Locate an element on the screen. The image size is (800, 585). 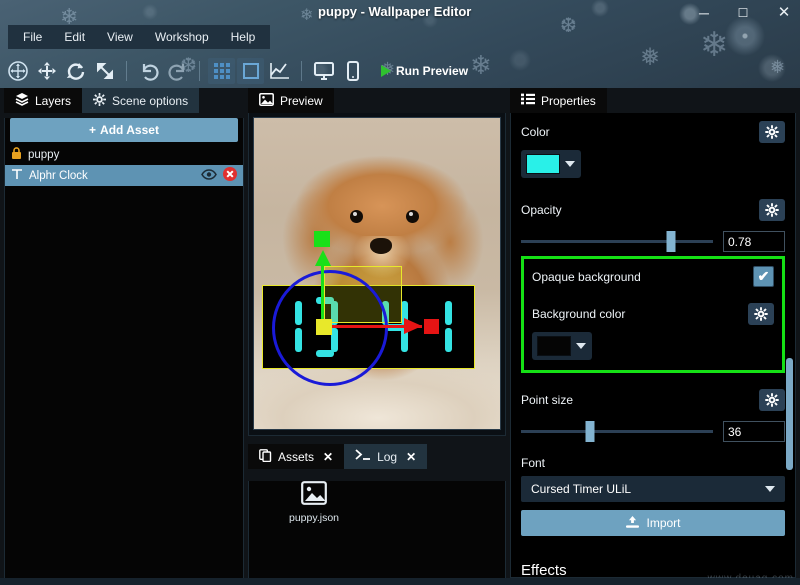
run-preview-button: Run Preview is located at coordinates (424, 71).